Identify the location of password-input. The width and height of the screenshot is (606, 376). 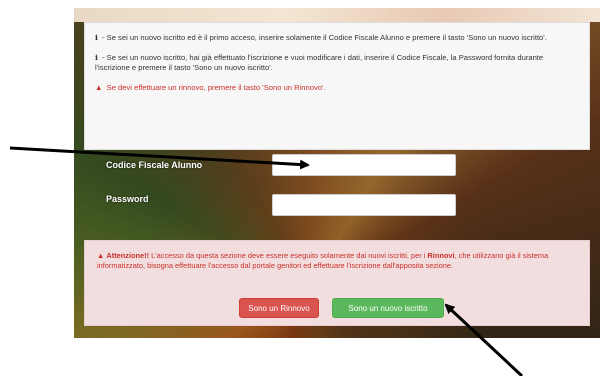
(364, 205).